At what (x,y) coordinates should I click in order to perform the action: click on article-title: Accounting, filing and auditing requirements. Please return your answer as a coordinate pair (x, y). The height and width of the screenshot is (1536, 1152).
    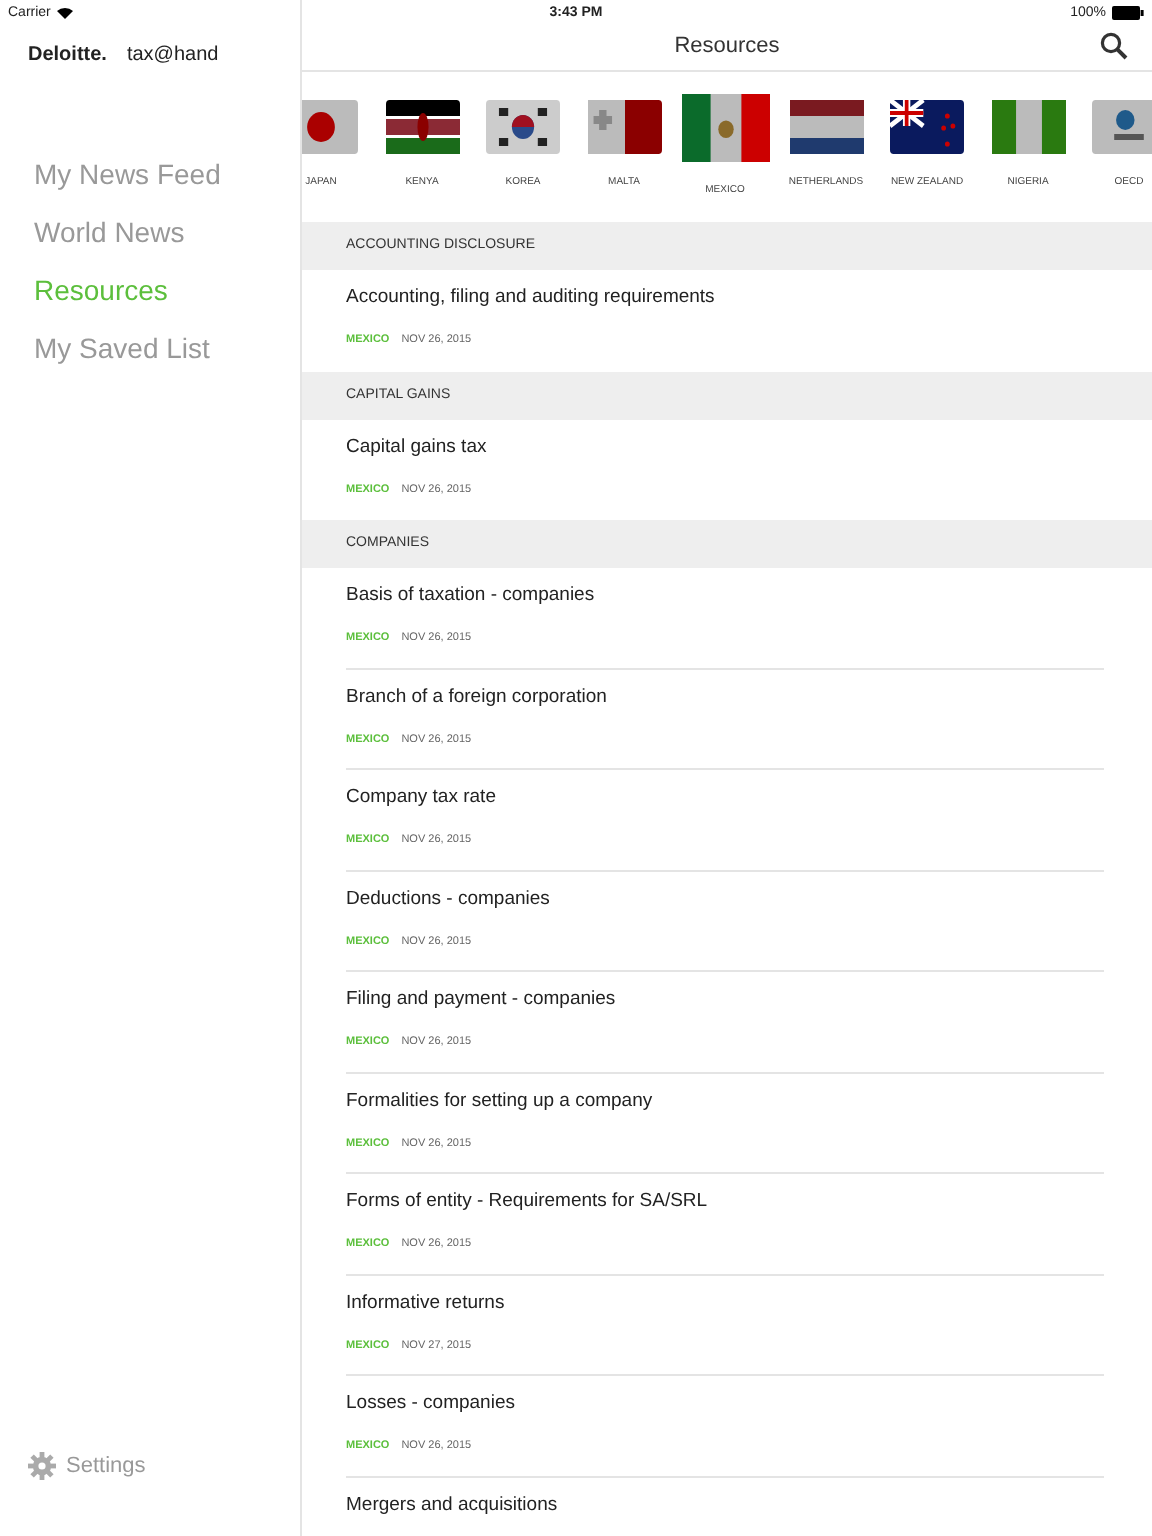
    Looking at the image, I should click on (725, 297).